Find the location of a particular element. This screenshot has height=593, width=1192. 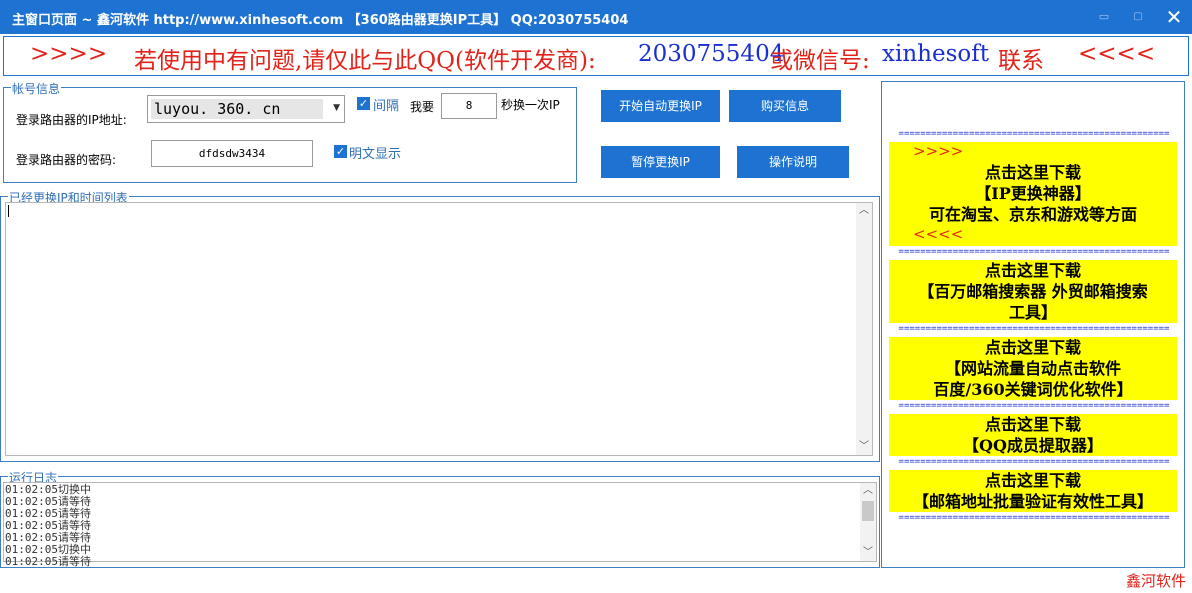

banner-wechat: xinhesoft is located at coordinates (935, 54).